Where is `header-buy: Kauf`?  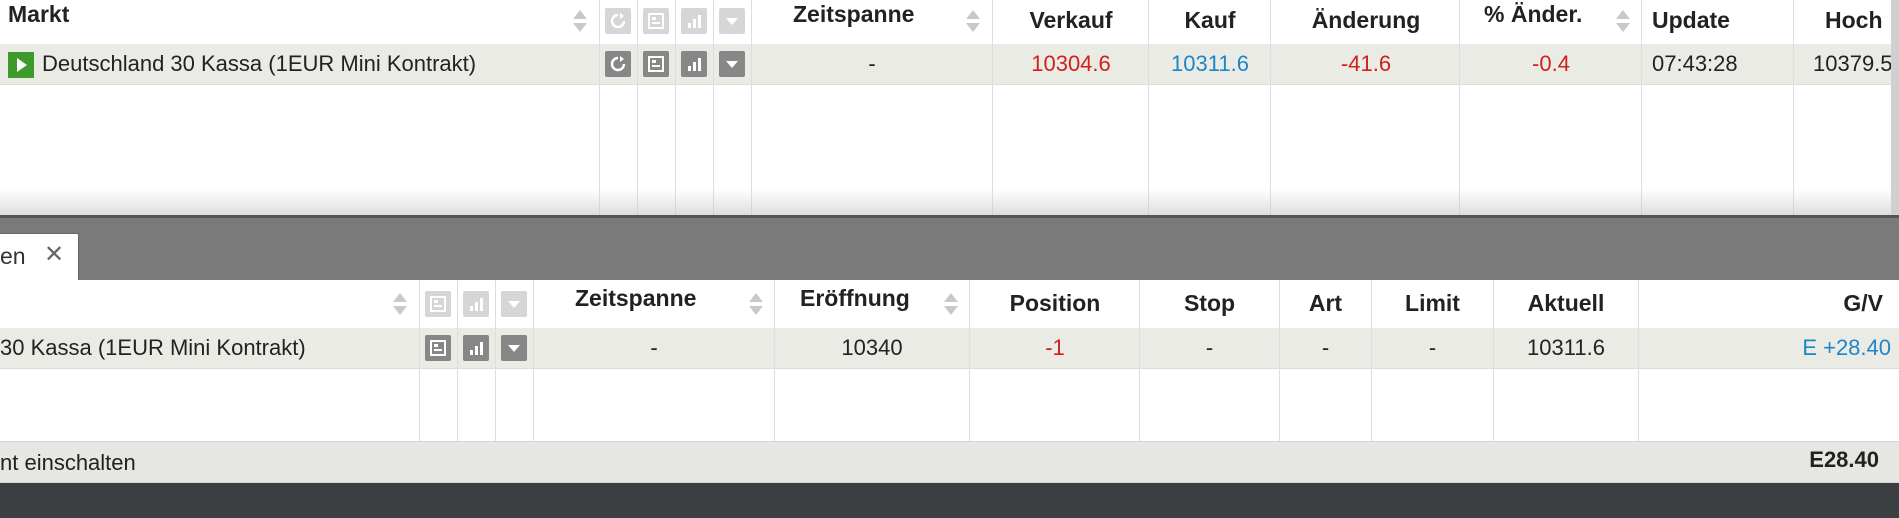 header-buy: Kauf is located at coordinates (1210, 22).